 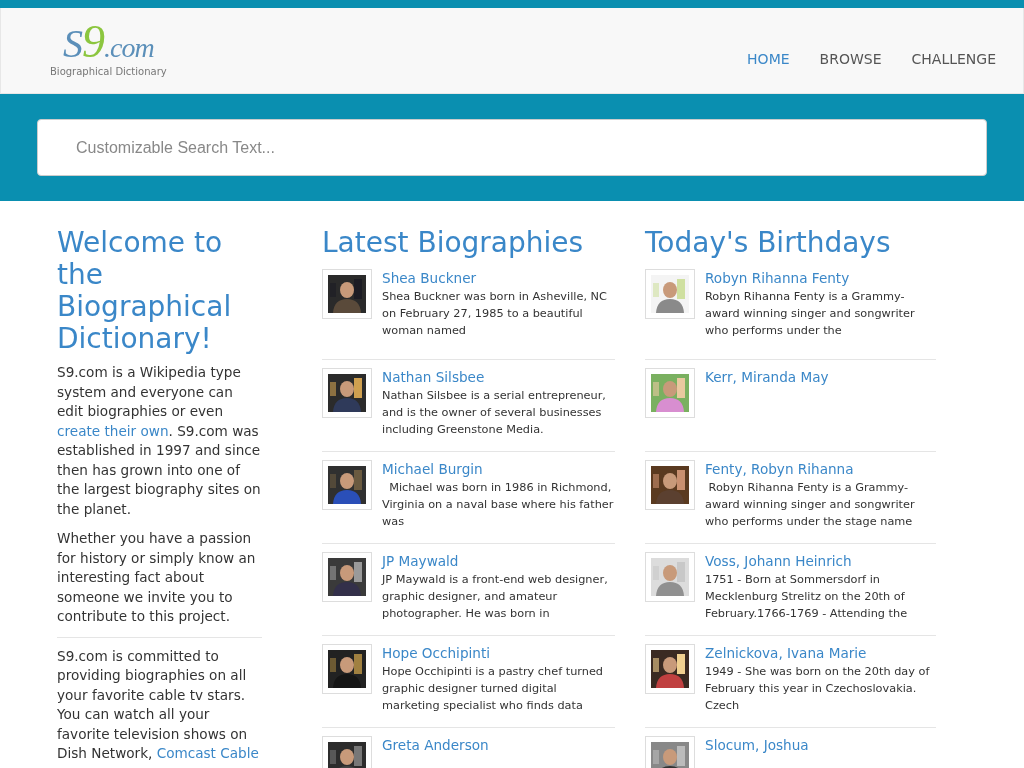 I want to click on biography-summary: Robyn Rihanna Fenty is a Grammy-award winning singer and songwriter who performs under the stage name, so click(x=810, y=505).